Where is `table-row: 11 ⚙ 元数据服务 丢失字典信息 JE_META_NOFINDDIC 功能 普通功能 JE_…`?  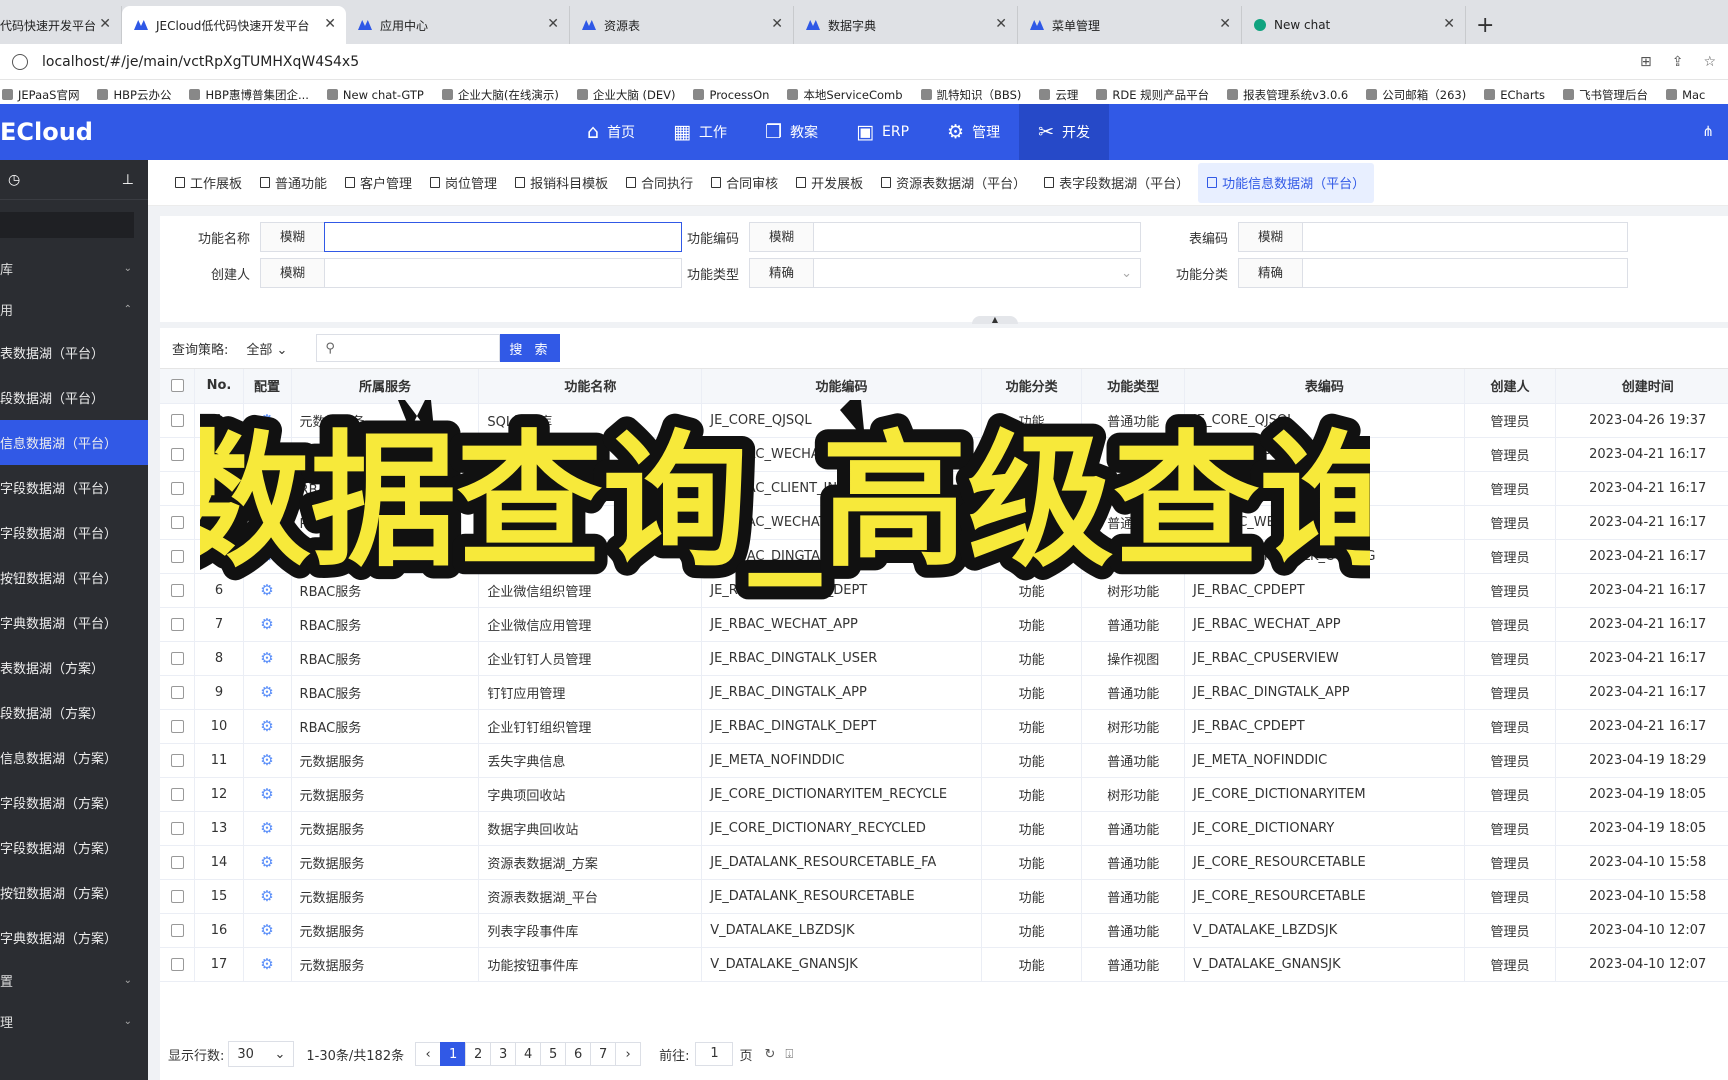 table-row: 11 ⚙ 元数据服务 丢失字典信息 JE_META_NOFINDDIC 功能 普通功能 JE_… is located at coordinates (944, 760).